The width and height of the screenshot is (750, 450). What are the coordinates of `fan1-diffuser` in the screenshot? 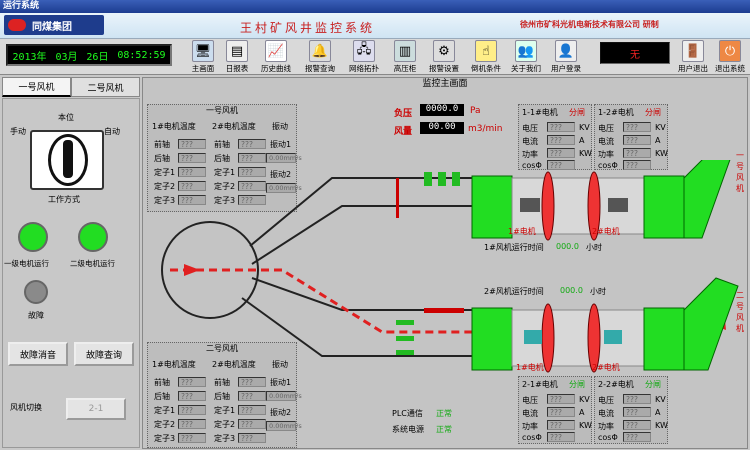 It's located at (707, 199).